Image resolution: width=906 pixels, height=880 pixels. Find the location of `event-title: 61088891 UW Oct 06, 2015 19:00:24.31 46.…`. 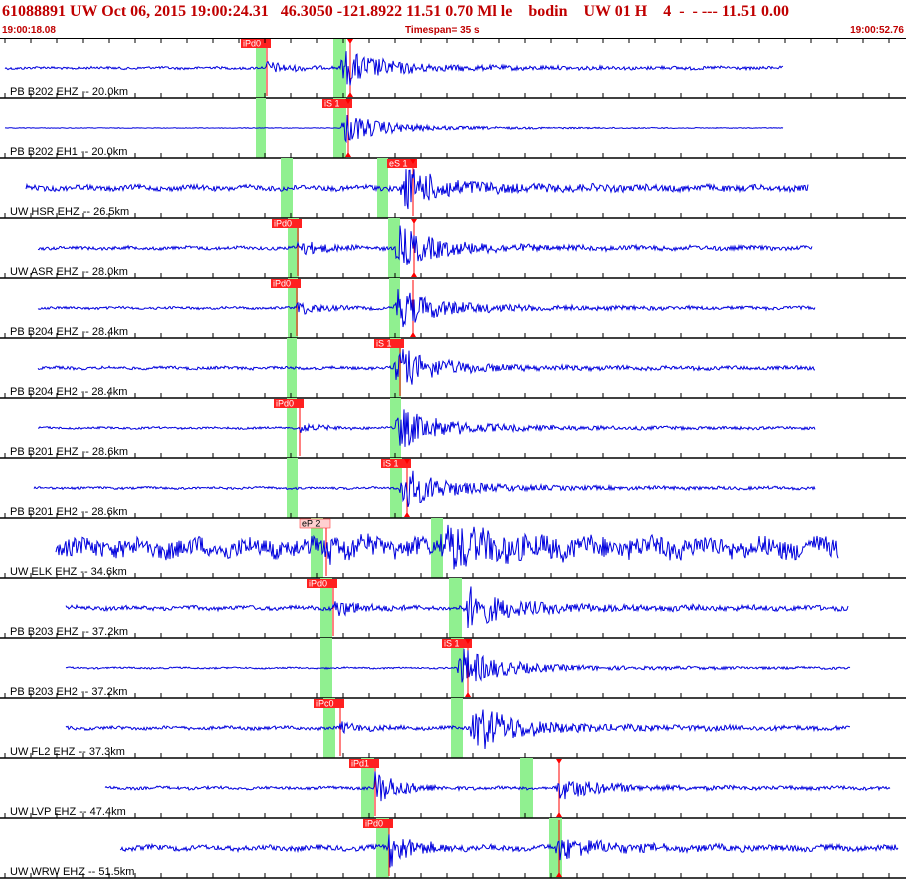

event-title: 61088891 UW Oct 06, 2015 19:00:24.31 46.… is located at coordinates (395, 11).